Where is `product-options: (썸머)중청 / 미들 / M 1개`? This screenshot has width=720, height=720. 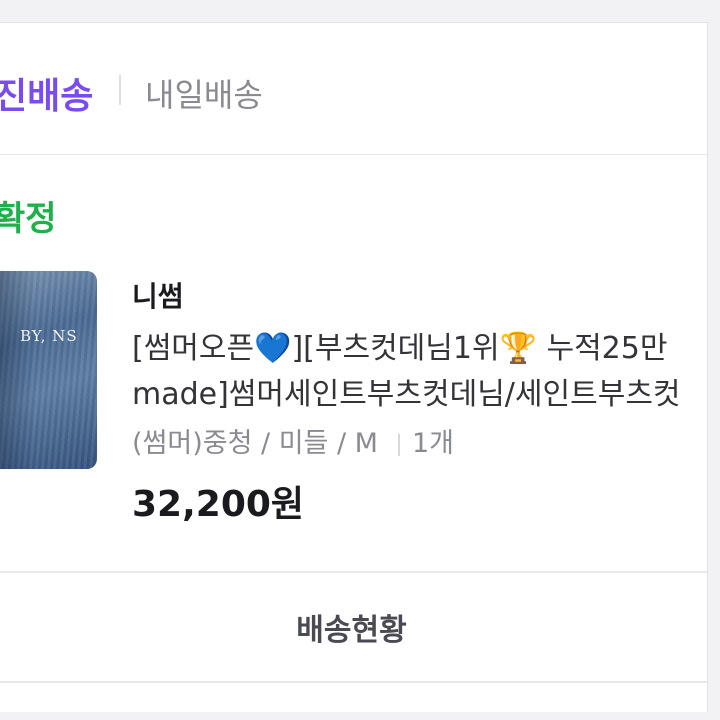 product-options: (썸머)중청 / 미들 / M 1개 is located at coordinates (293, 440).